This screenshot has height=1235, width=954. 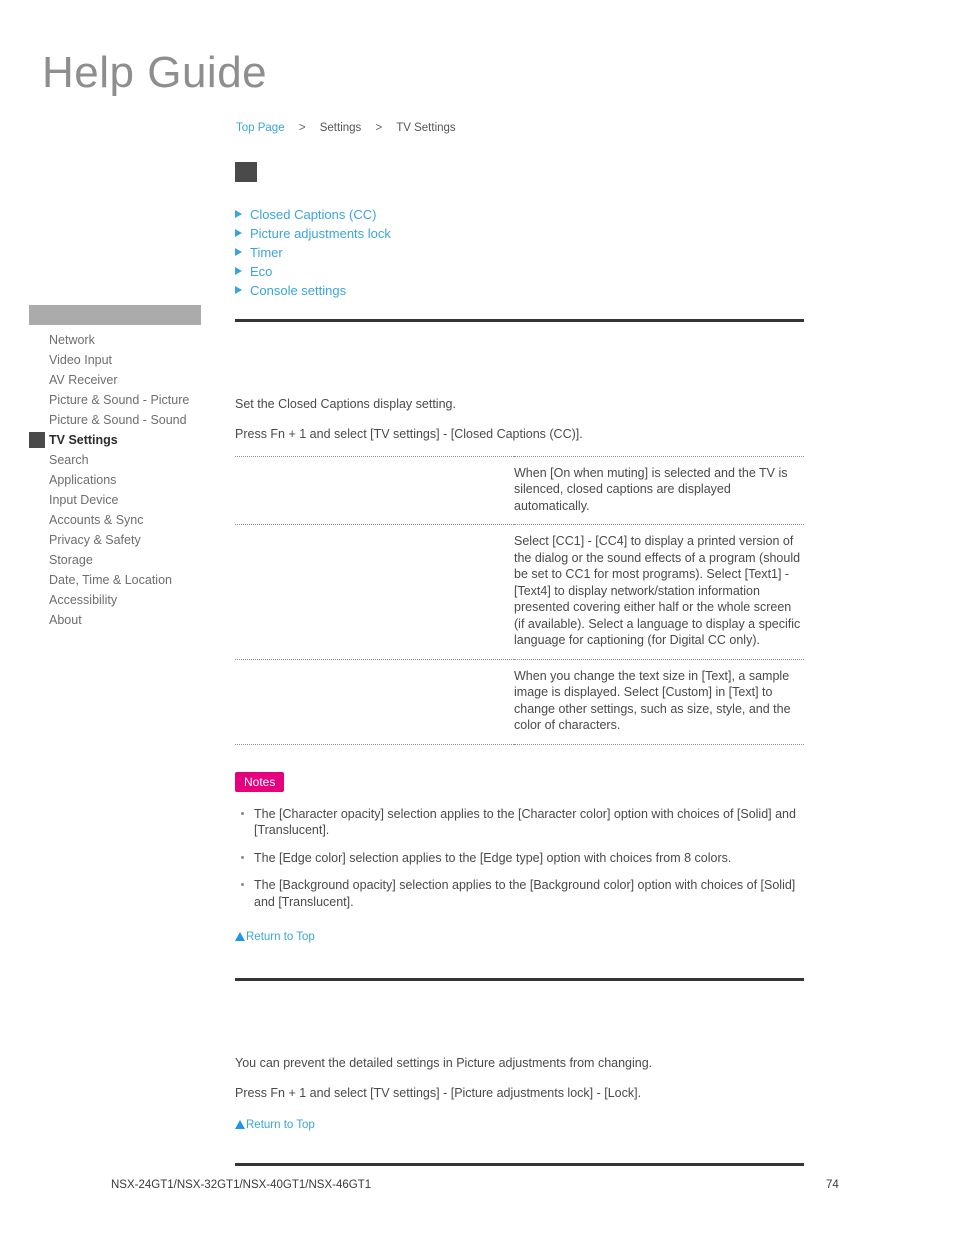 What do you see at coordinates (115, 340) in the screenshot?
I see `sidebar-item-network: Network` at bounding box center [115, 340].